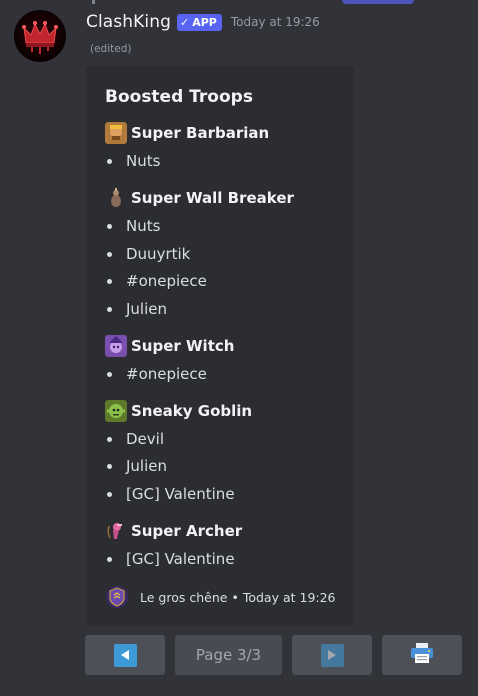 Image resolution: width=478 pixels, height=696 pixels. What do you see at coordinates (275, 22) in the screenshot?
I see `message-timestamp: Today at 19:26` at bounding box center [275, 22].